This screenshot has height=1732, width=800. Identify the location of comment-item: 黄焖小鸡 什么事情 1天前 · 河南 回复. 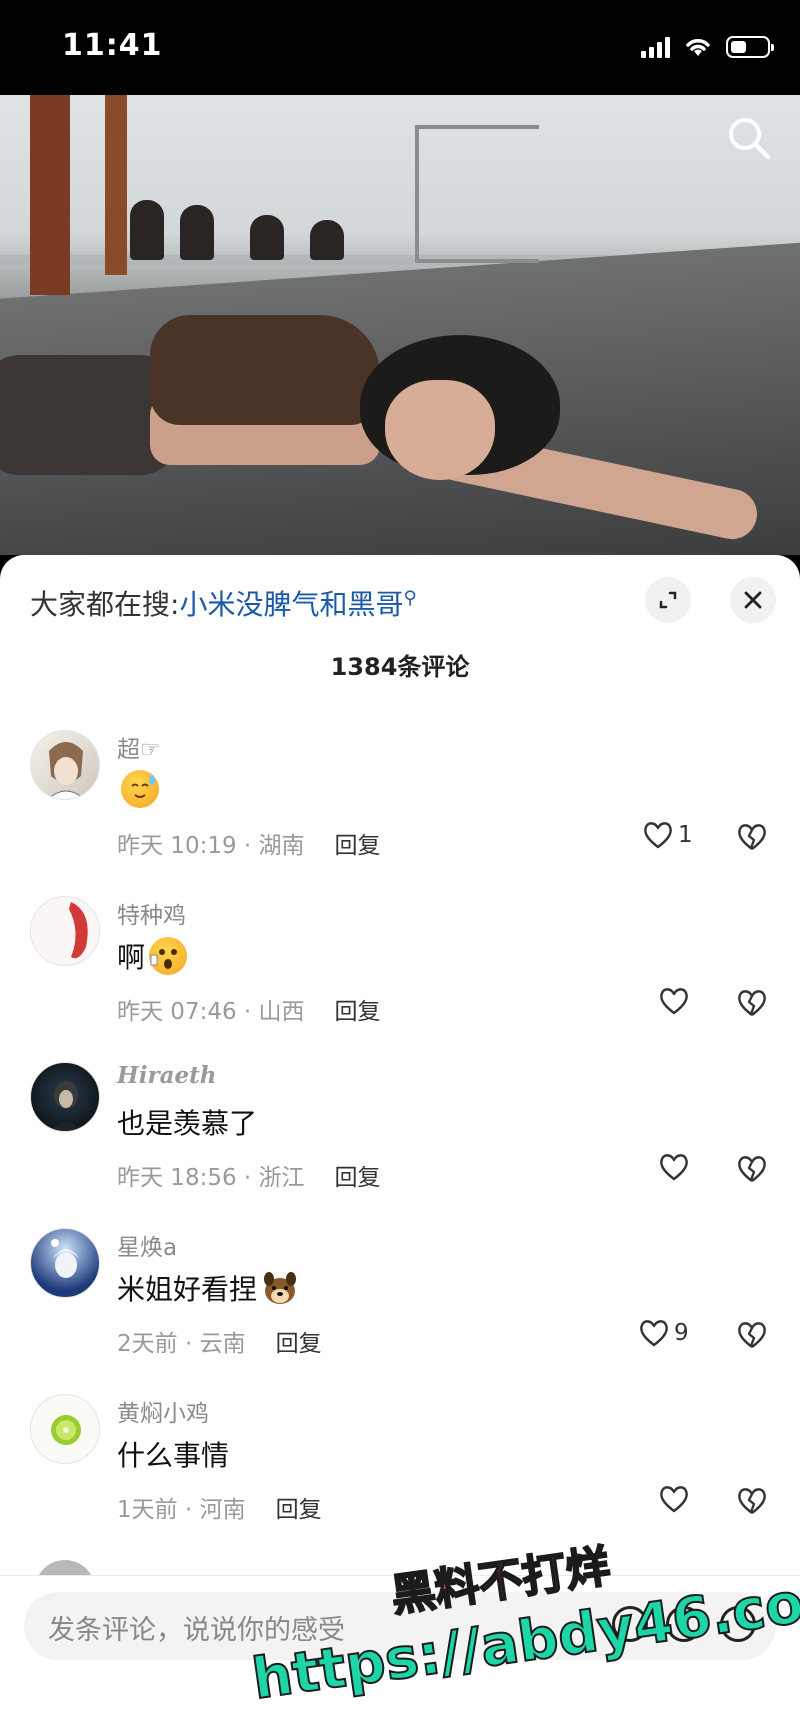
(400, 1477).